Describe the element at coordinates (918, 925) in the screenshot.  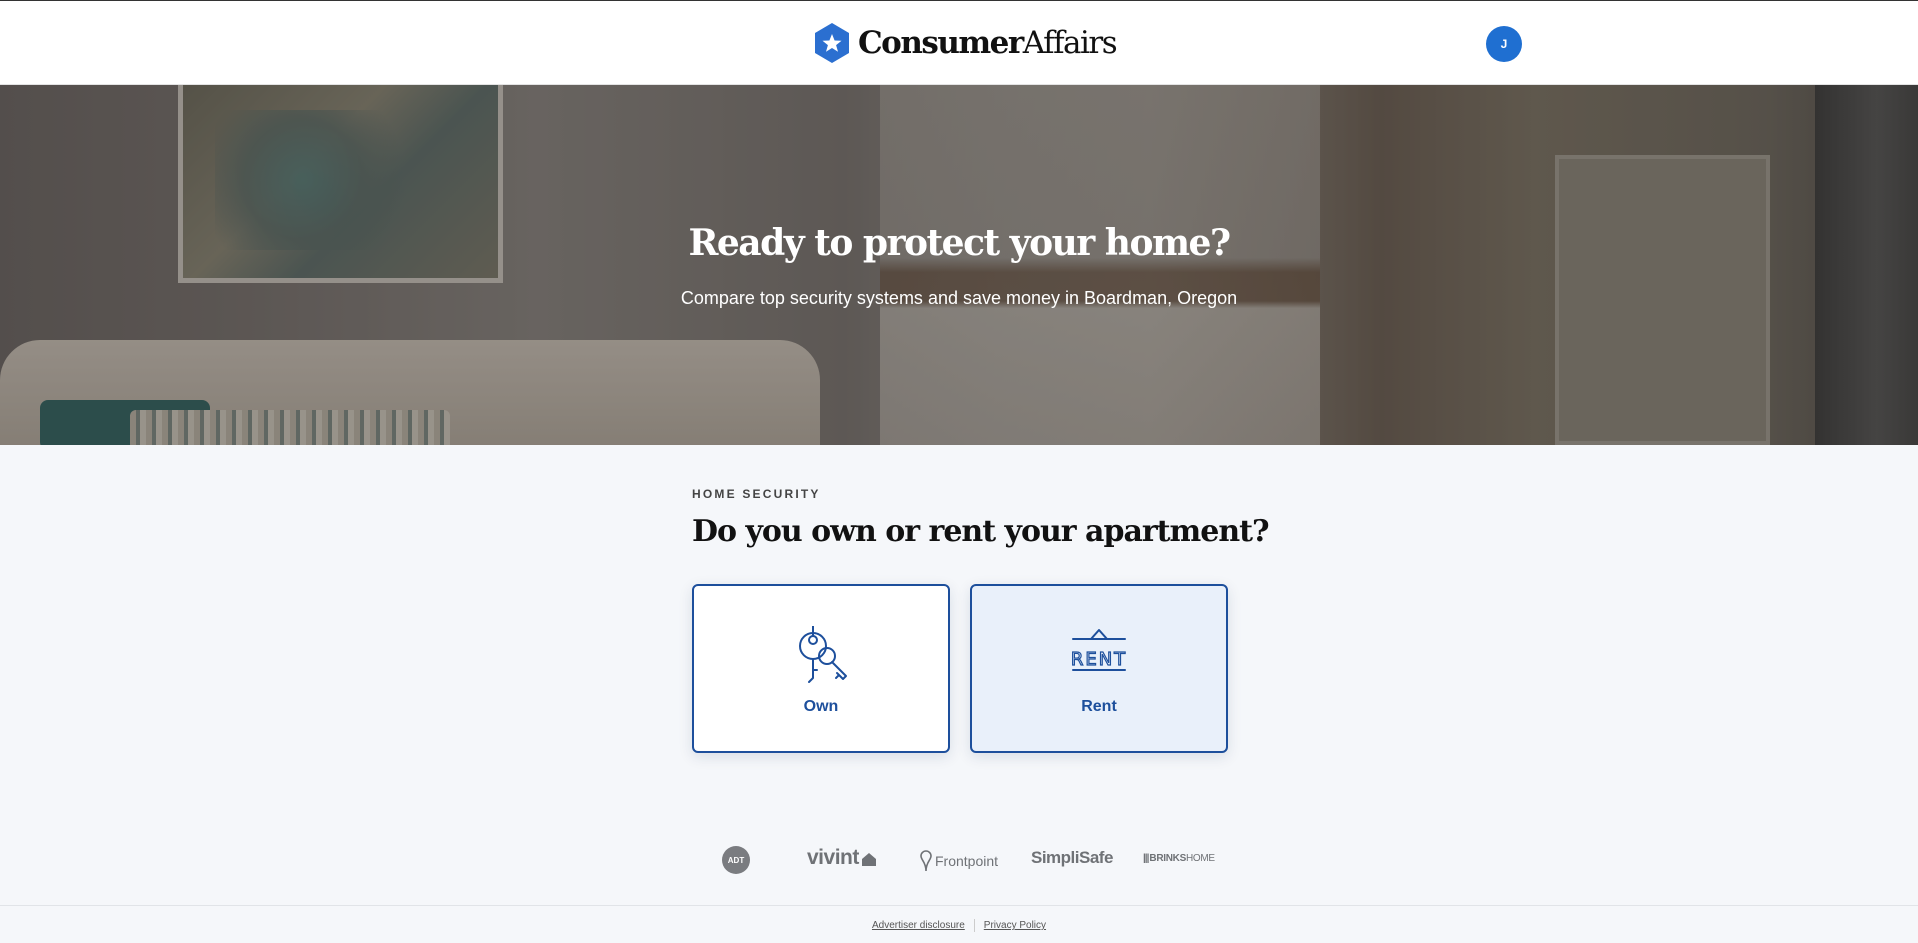
I see `advertiser-disclosure-link: Advertiser disclosure` at that location.